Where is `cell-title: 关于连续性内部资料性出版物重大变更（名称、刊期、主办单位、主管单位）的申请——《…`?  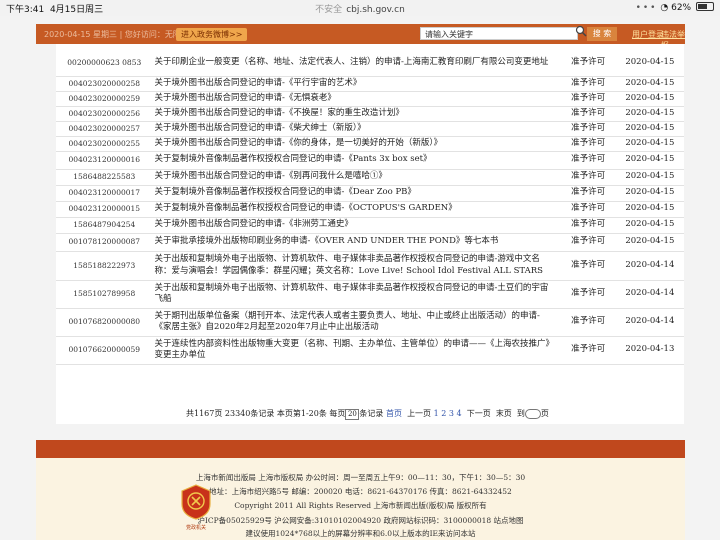 cell-title: 关于连续性内部资料性出版物重大变更（名称、刊期、主办单位、主管单位）的申请——《… is located at coordinates (356, 350).